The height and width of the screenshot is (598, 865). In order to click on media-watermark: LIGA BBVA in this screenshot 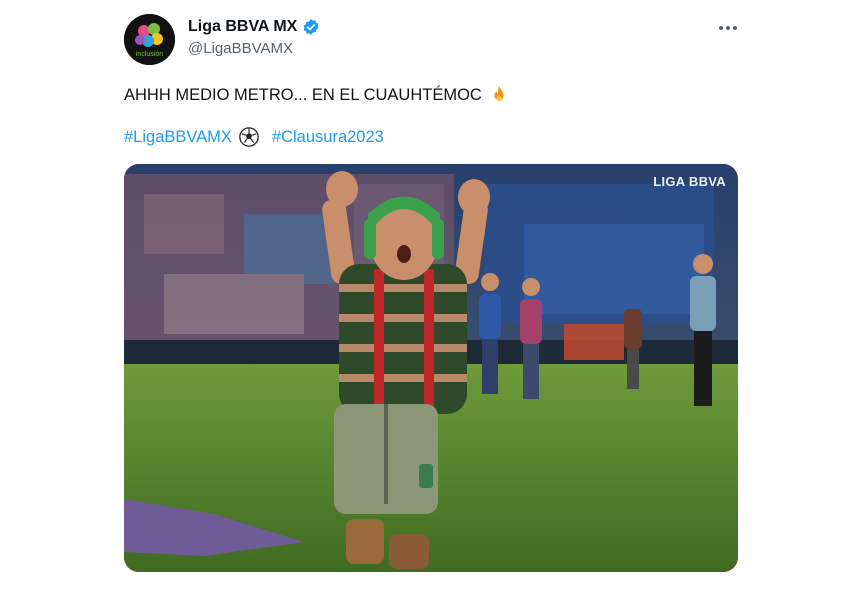, I will do `click(689, 181)`.